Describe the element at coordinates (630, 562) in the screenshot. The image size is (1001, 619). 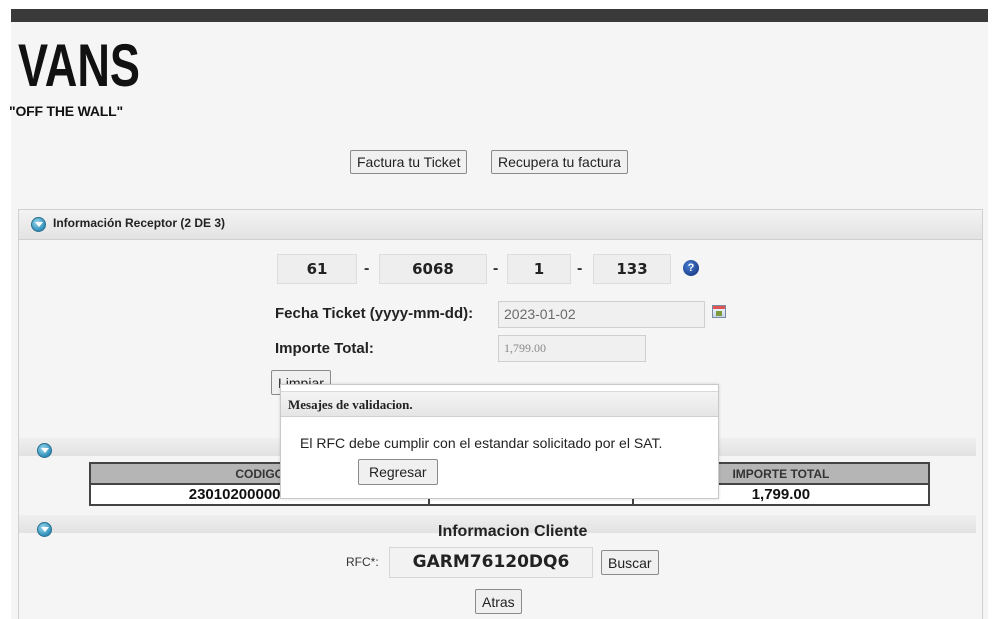
I see `buscar-button: Buscar` at that location.